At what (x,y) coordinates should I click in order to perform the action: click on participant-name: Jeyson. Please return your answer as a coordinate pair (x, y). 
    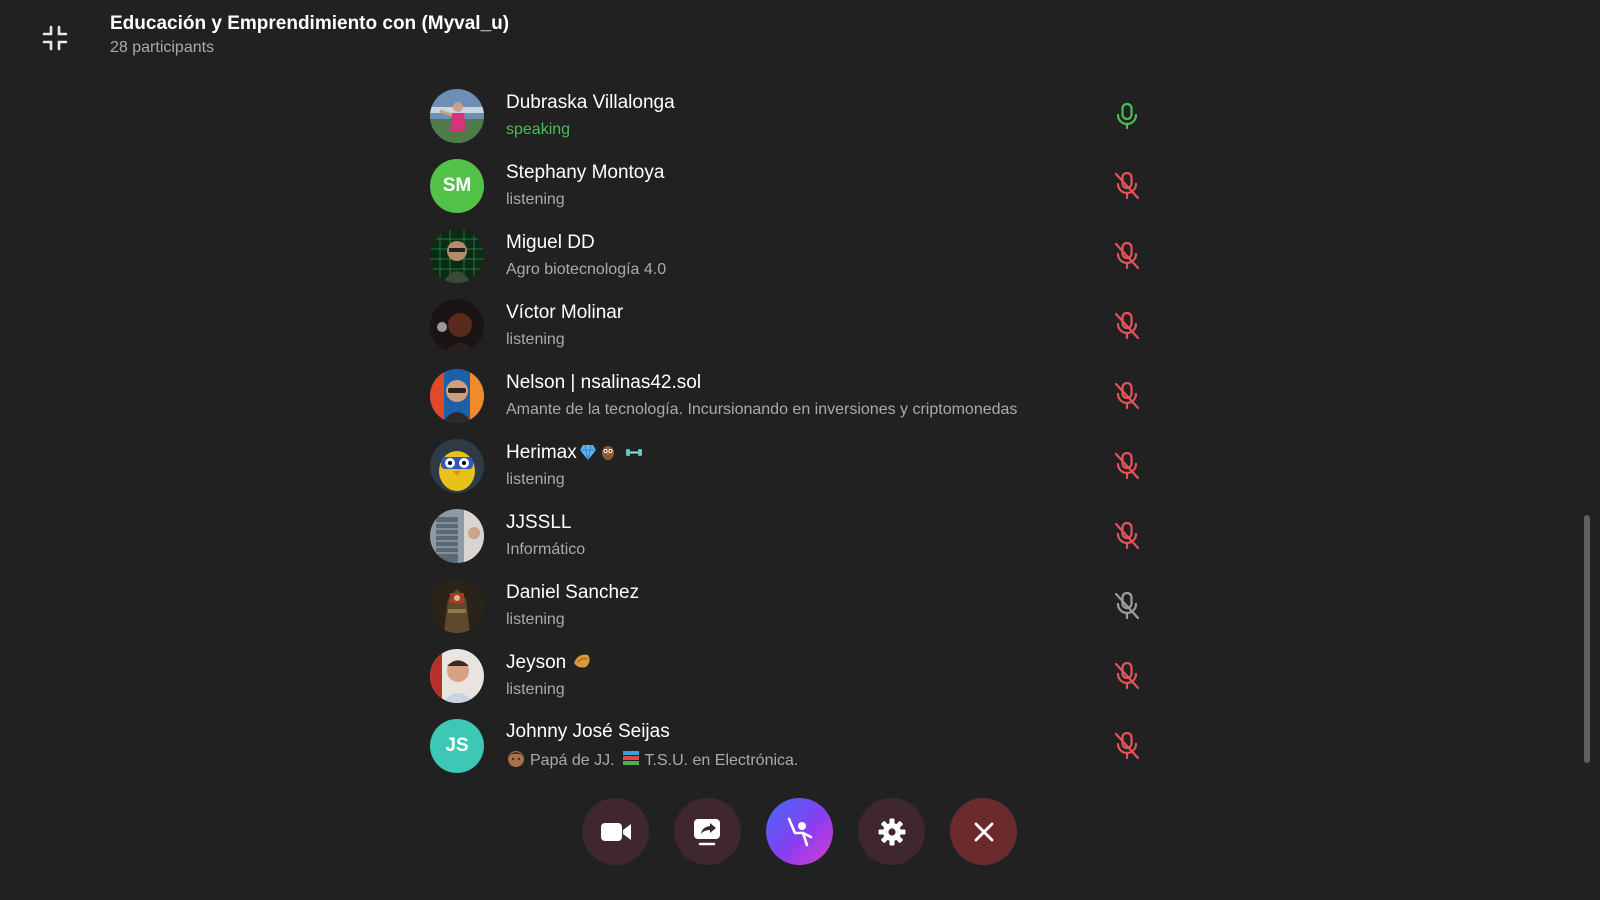
    Looking at the image, I should click on (838, 663).